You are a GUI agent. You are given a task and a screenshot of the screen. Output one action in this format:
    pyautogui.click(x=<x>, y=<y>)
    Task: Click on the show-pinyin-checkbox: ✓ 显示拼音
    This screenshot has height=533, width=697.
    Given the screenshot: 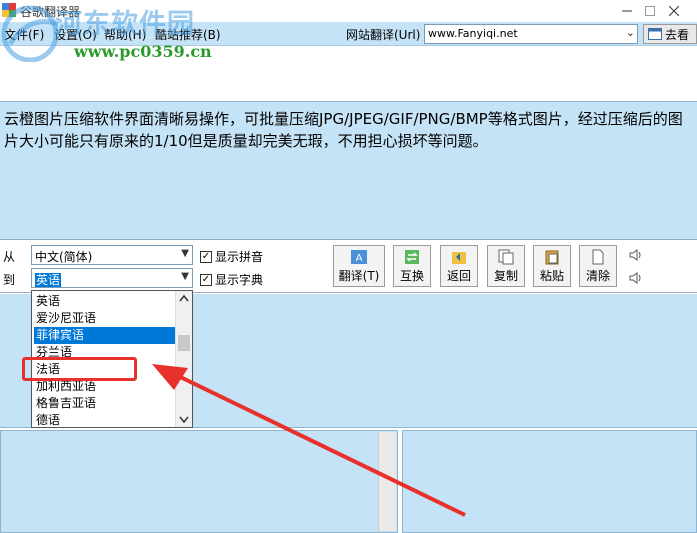 What is the action you would take?
    pyautogui.click(x=231, y=256)
    